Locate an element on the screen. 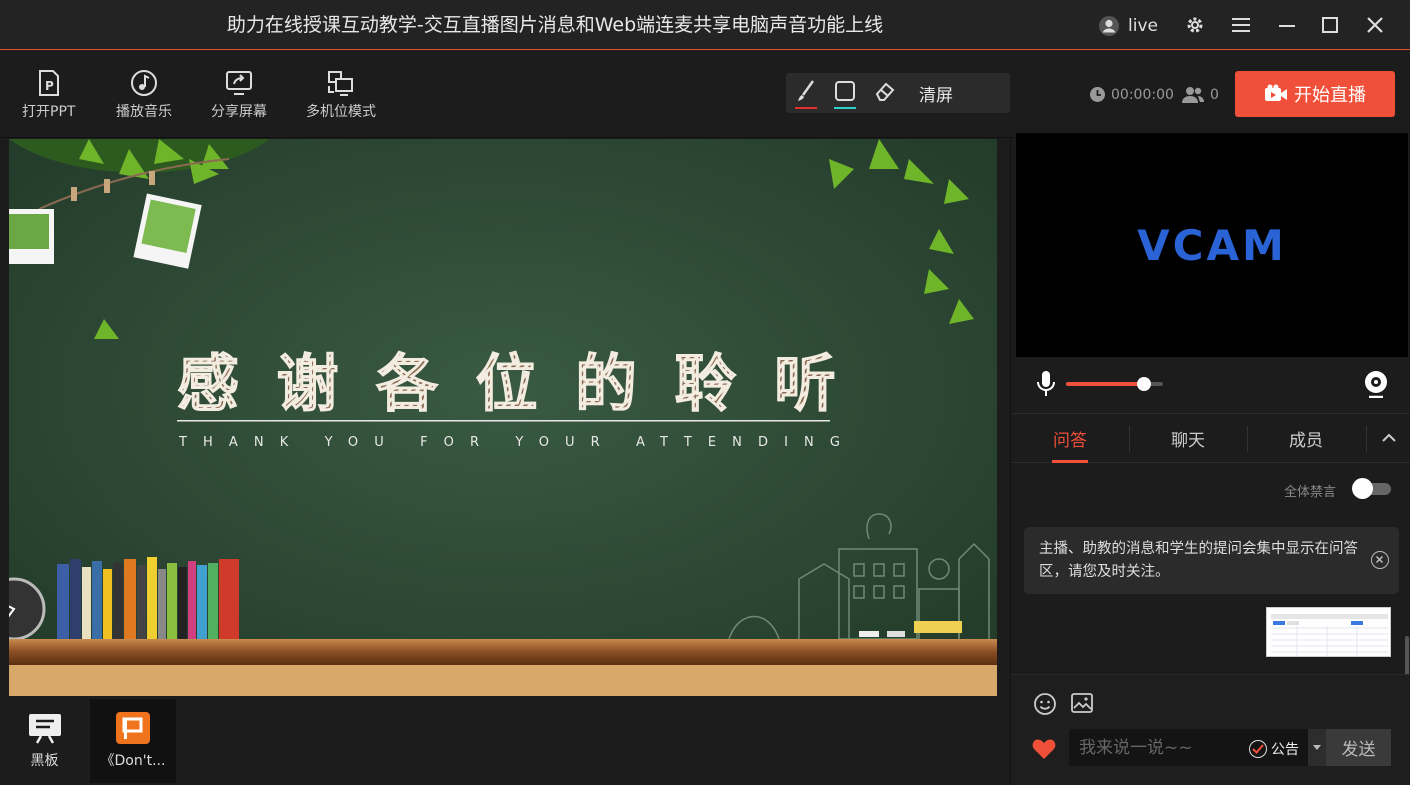 The height and width of the screenshot is (785, 1410). minimize-icon is located at coordinates (1287, 26).